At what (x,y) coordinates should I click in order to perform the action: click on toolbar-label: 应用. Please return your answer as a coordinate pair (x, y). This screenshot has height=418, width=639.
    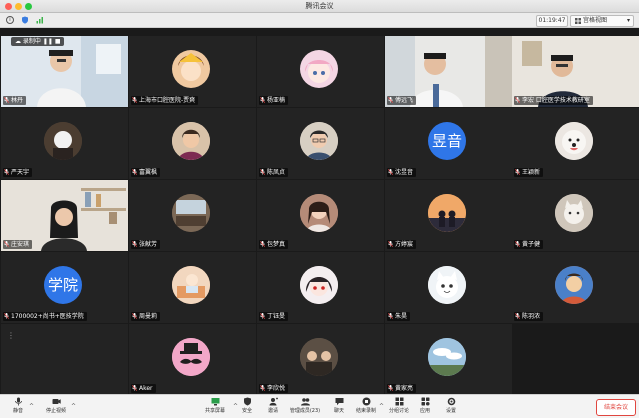
    Looking at the image, I should click on (424, 411).